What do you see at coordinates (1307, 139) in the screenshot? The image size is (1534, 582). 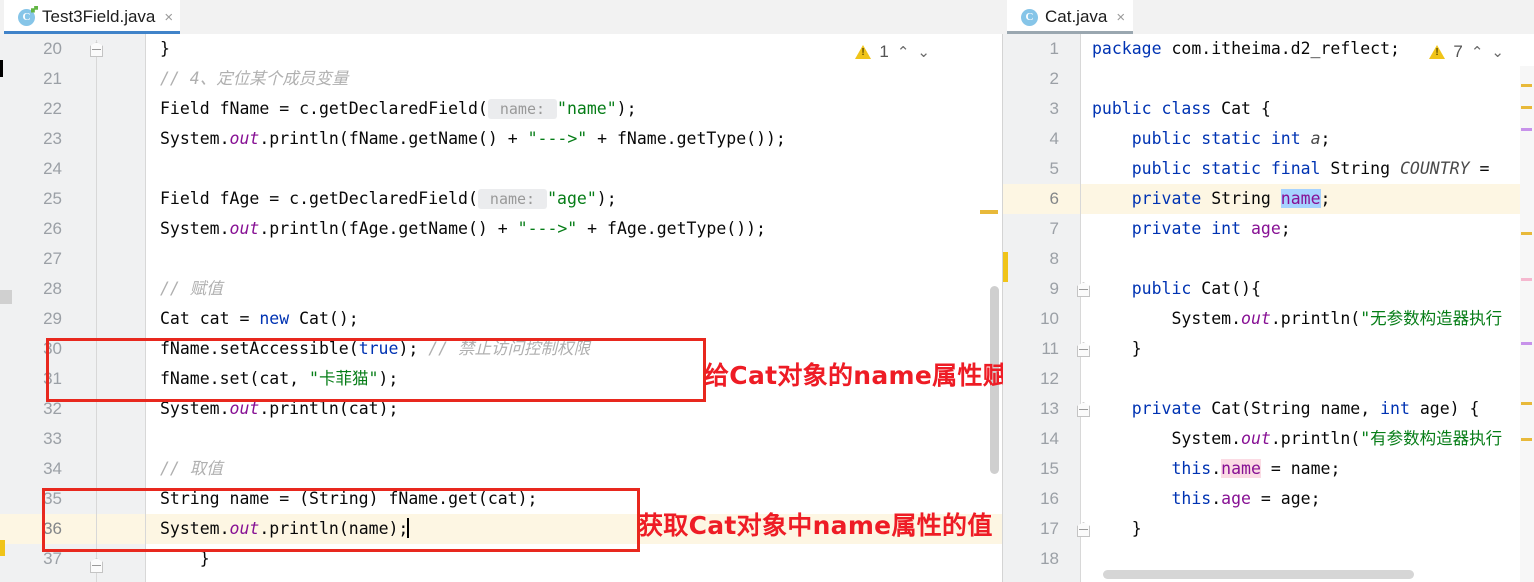 I see `code-line: public static int a;` at bounding box center [1307, 139].